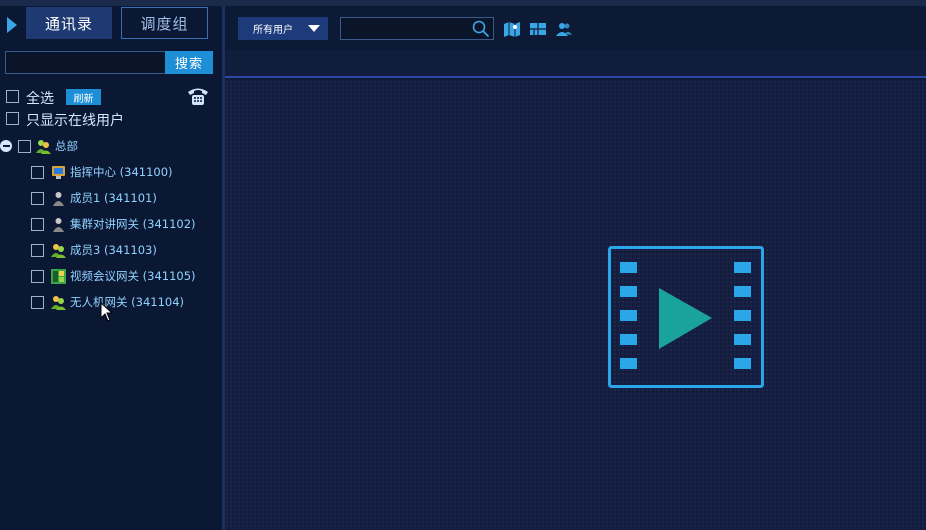 The height and width of the screenshot is (530, 926). What do you see at coordinates (113, 198) in the screenshot?
I see `tree-item-label: 成员1 (341101)` at bounding box center [113, 198].